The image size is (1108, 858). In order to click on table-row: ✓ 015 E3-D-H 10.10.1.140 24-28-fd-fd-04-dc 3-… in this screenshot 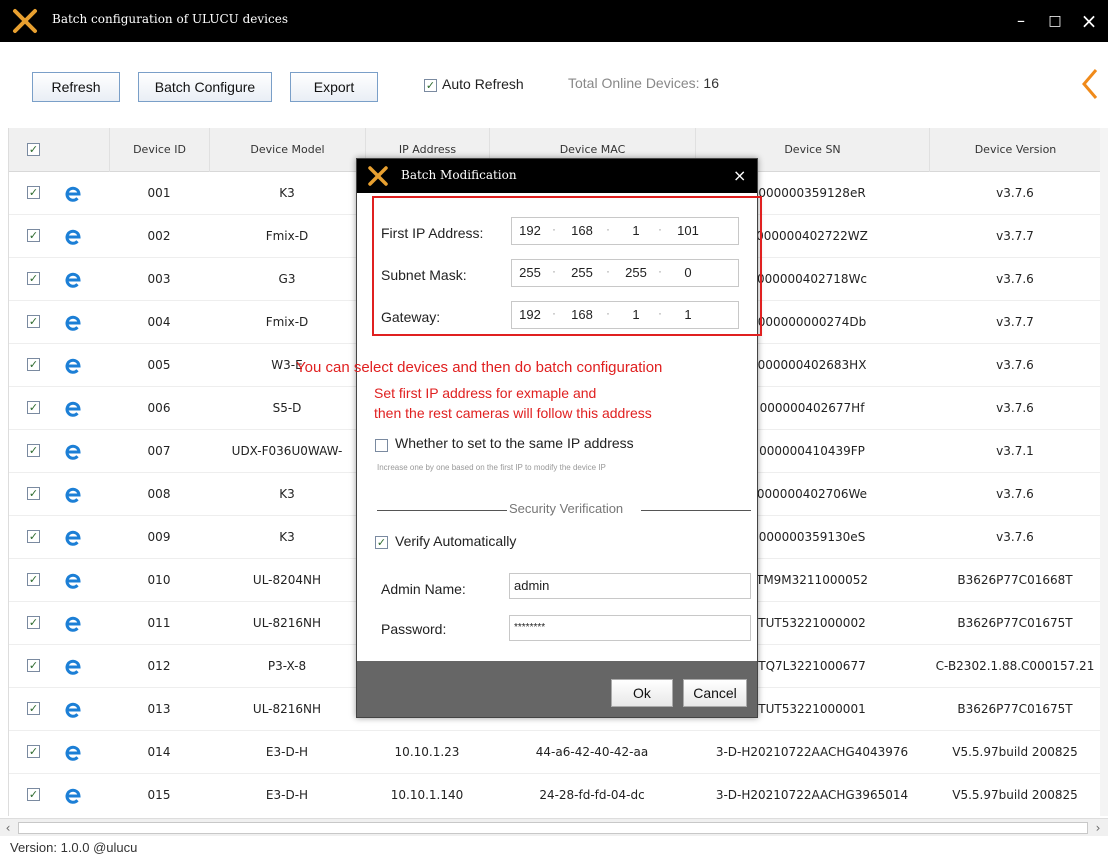, I will do `click(554, 795)`.